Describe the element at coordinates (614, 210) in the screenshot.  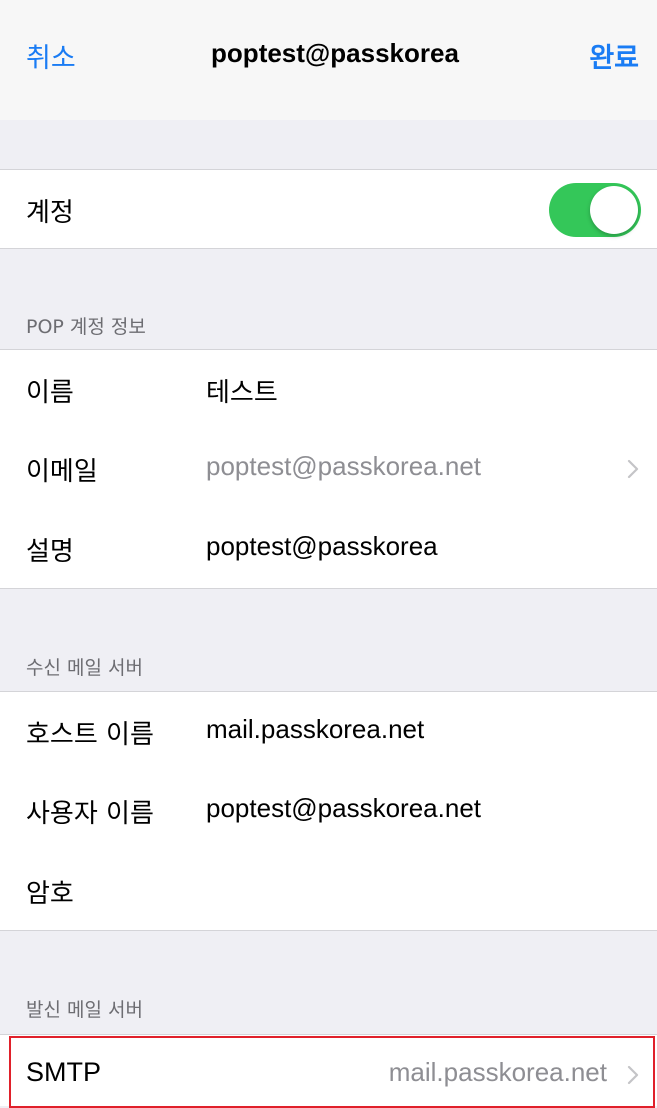
I see `toggle-knob` at that location.